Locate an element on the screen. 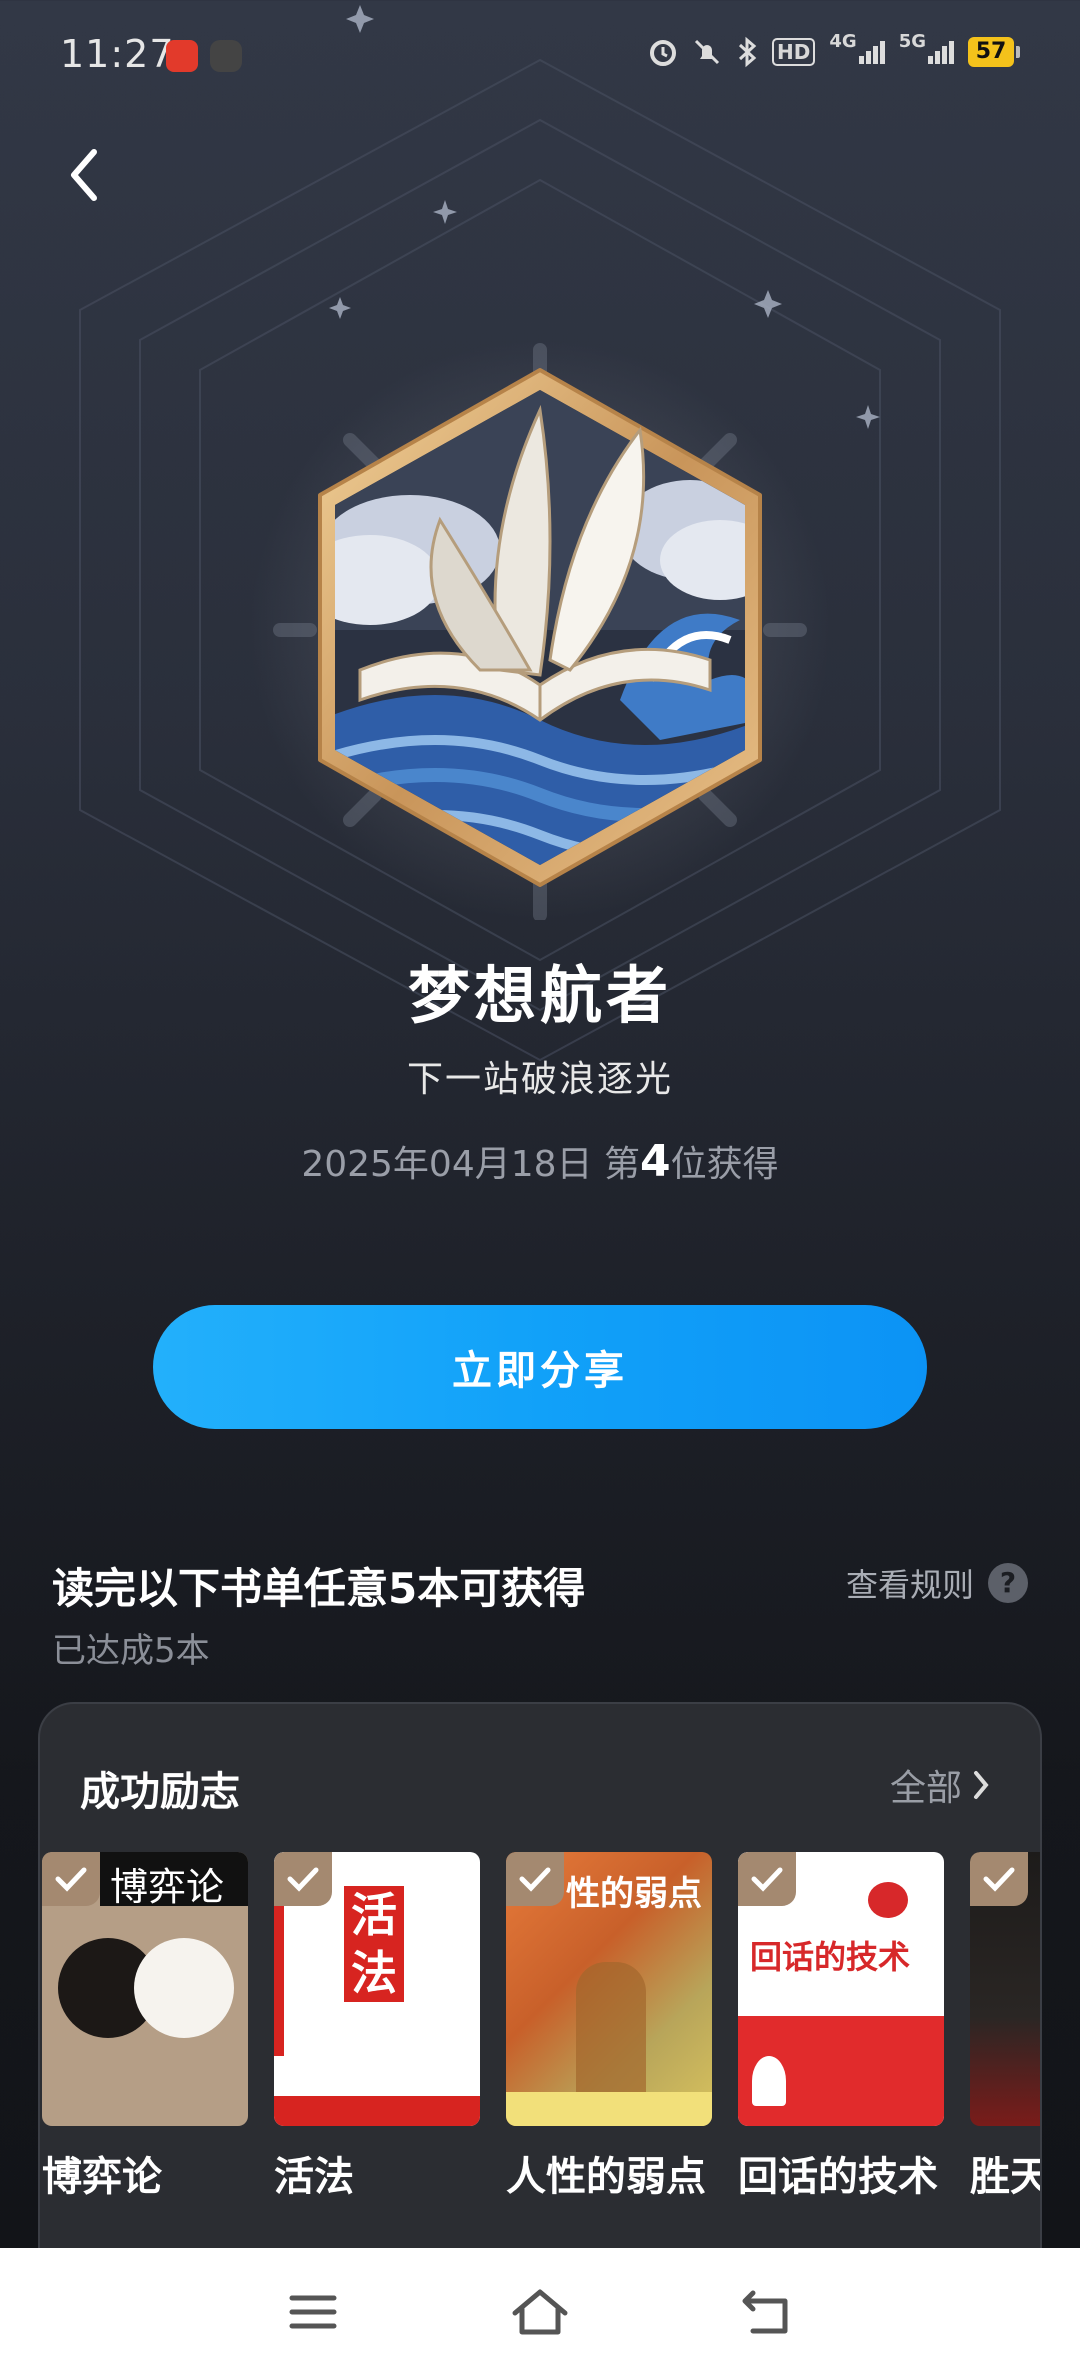  menu-button is located at coordinates (313, 2312).